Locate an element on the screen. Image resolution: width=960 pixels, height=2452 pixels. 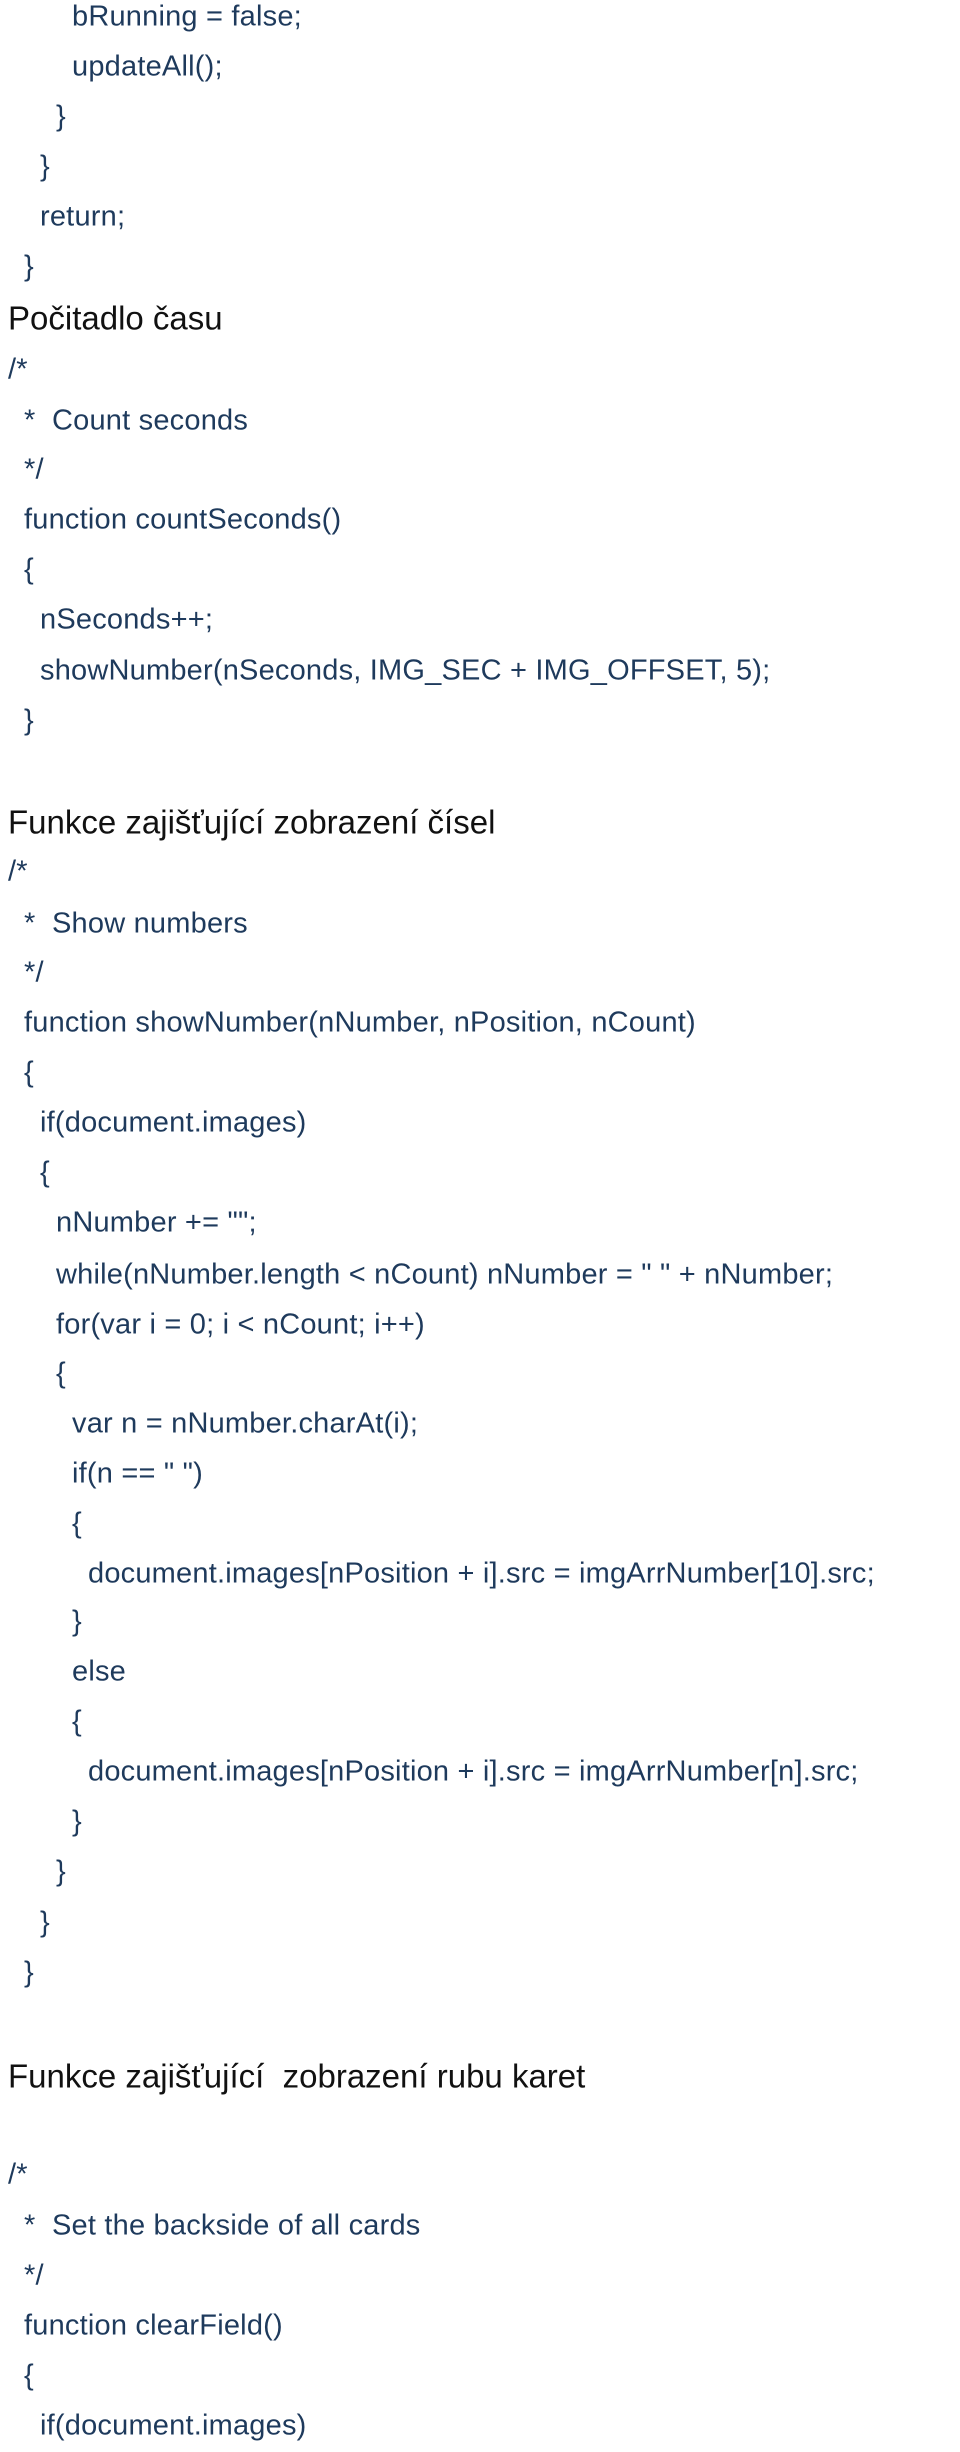
code-line: function countSeconds() is located at coordinates (183, 519).